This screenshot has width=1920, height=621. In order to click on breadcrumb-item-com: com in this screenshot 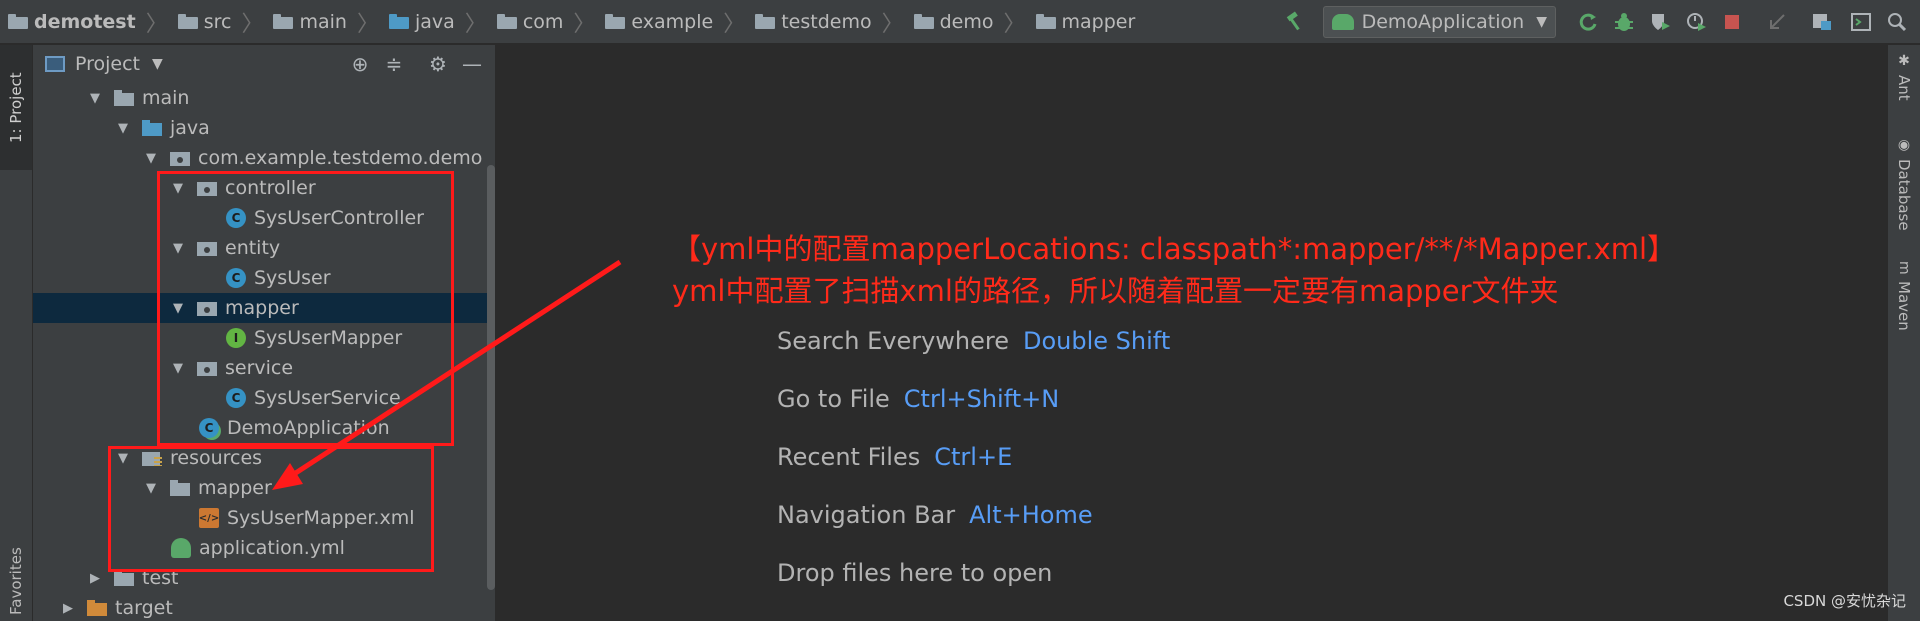, I will do `click(529, 22)`.